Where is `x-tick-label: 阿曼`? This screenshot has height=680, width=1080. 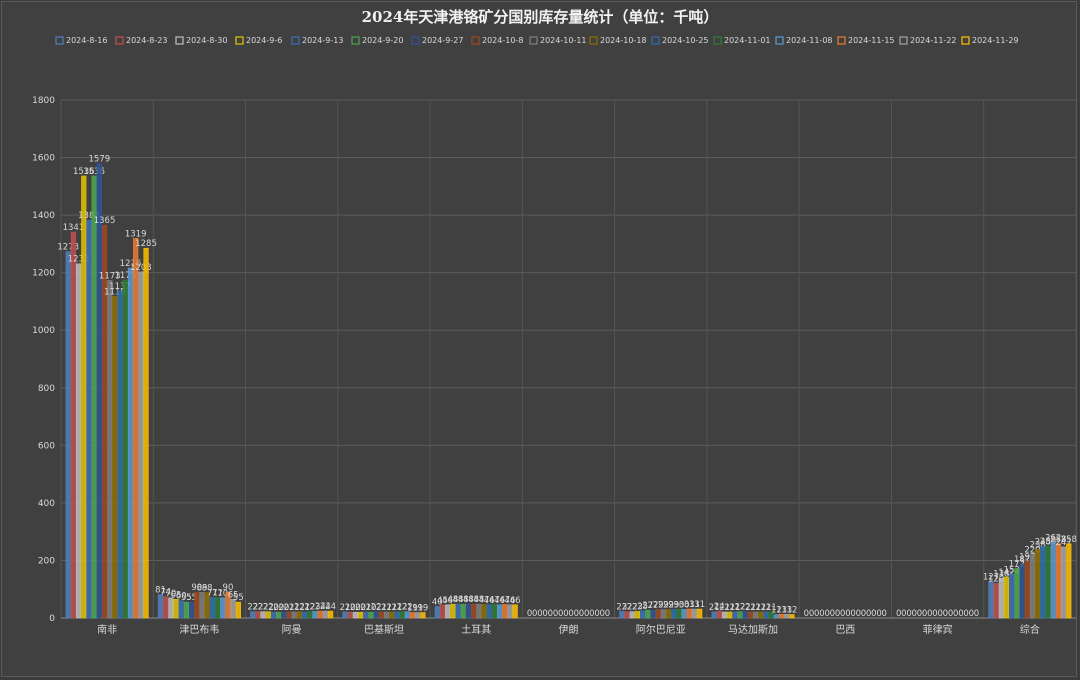
x-tick-label: 阿曼 is located at coordinates (292, 630).